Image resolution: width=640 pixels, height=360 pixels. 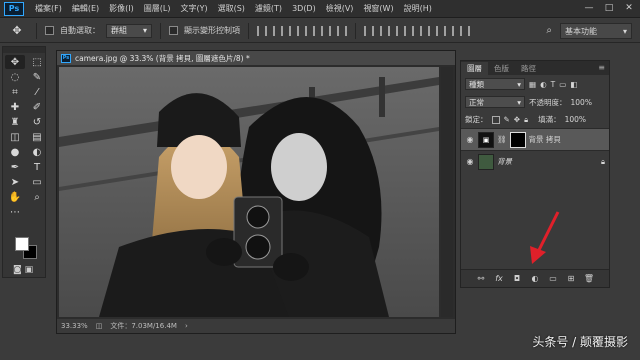 What do you see at coordinates (465, 30) in the screenshot?
I see `auto-align-icon` at bounding box center [465, 30].